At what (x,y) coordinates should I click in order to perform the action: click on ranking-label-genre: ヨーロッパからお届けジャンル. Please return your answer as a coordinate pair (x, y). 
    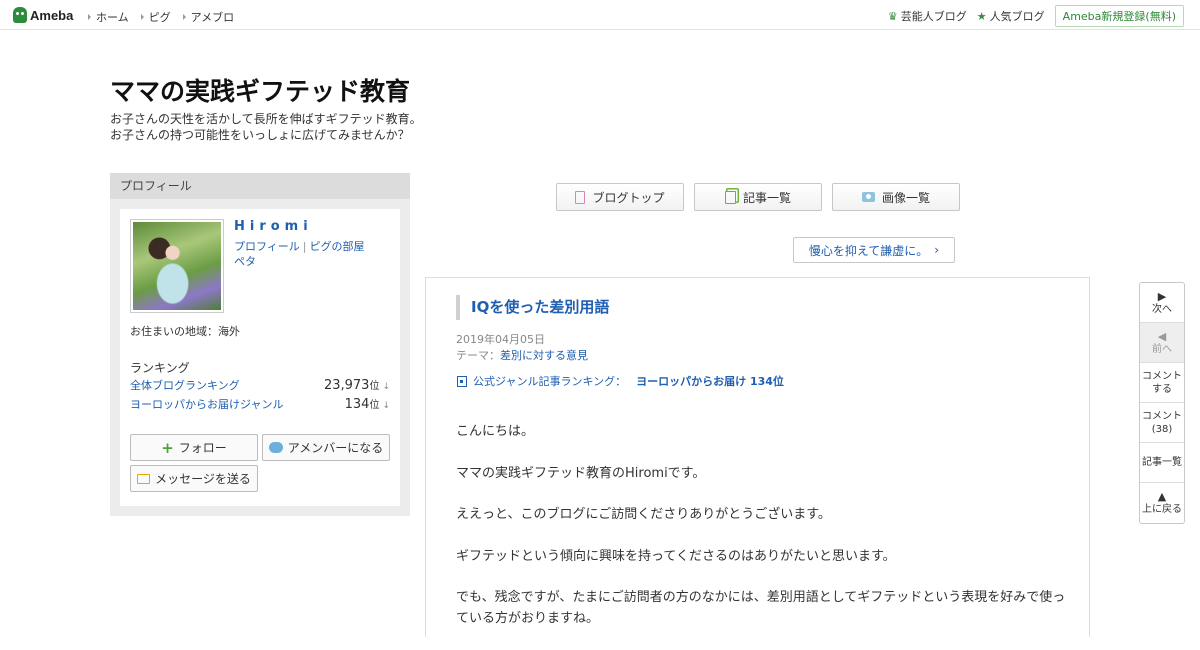
    Looking at the image, I should click on (206, 404).